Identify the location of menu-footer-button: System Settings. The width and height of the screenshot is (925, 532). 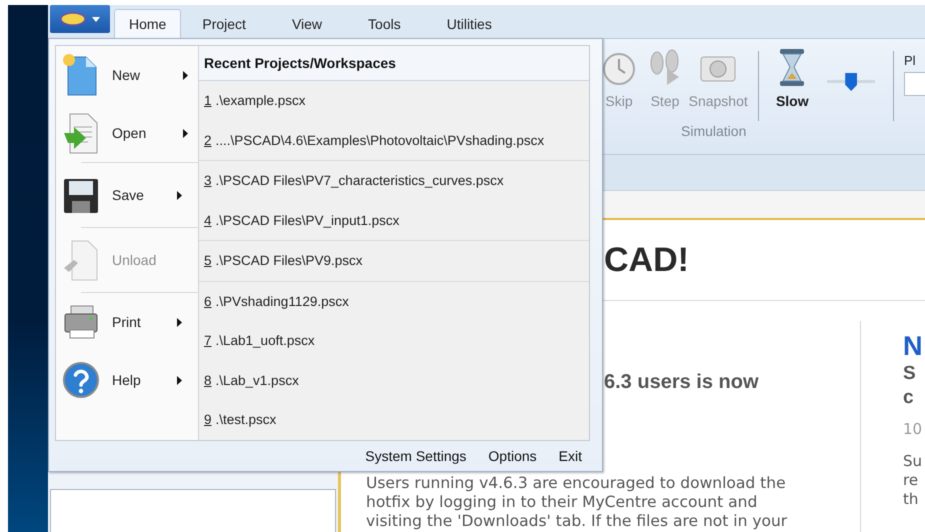
(415, 456).